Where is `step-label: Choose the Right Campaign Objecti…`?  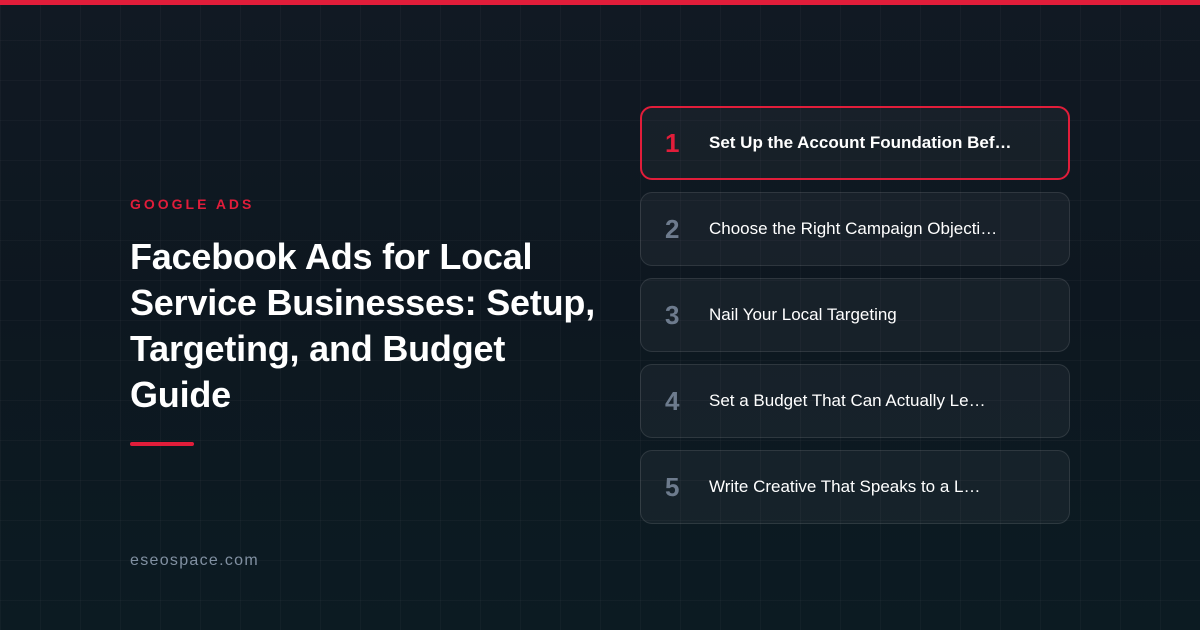
step-label: Choose the Right Campaign Objecti… is located at coordinates (853, 228).